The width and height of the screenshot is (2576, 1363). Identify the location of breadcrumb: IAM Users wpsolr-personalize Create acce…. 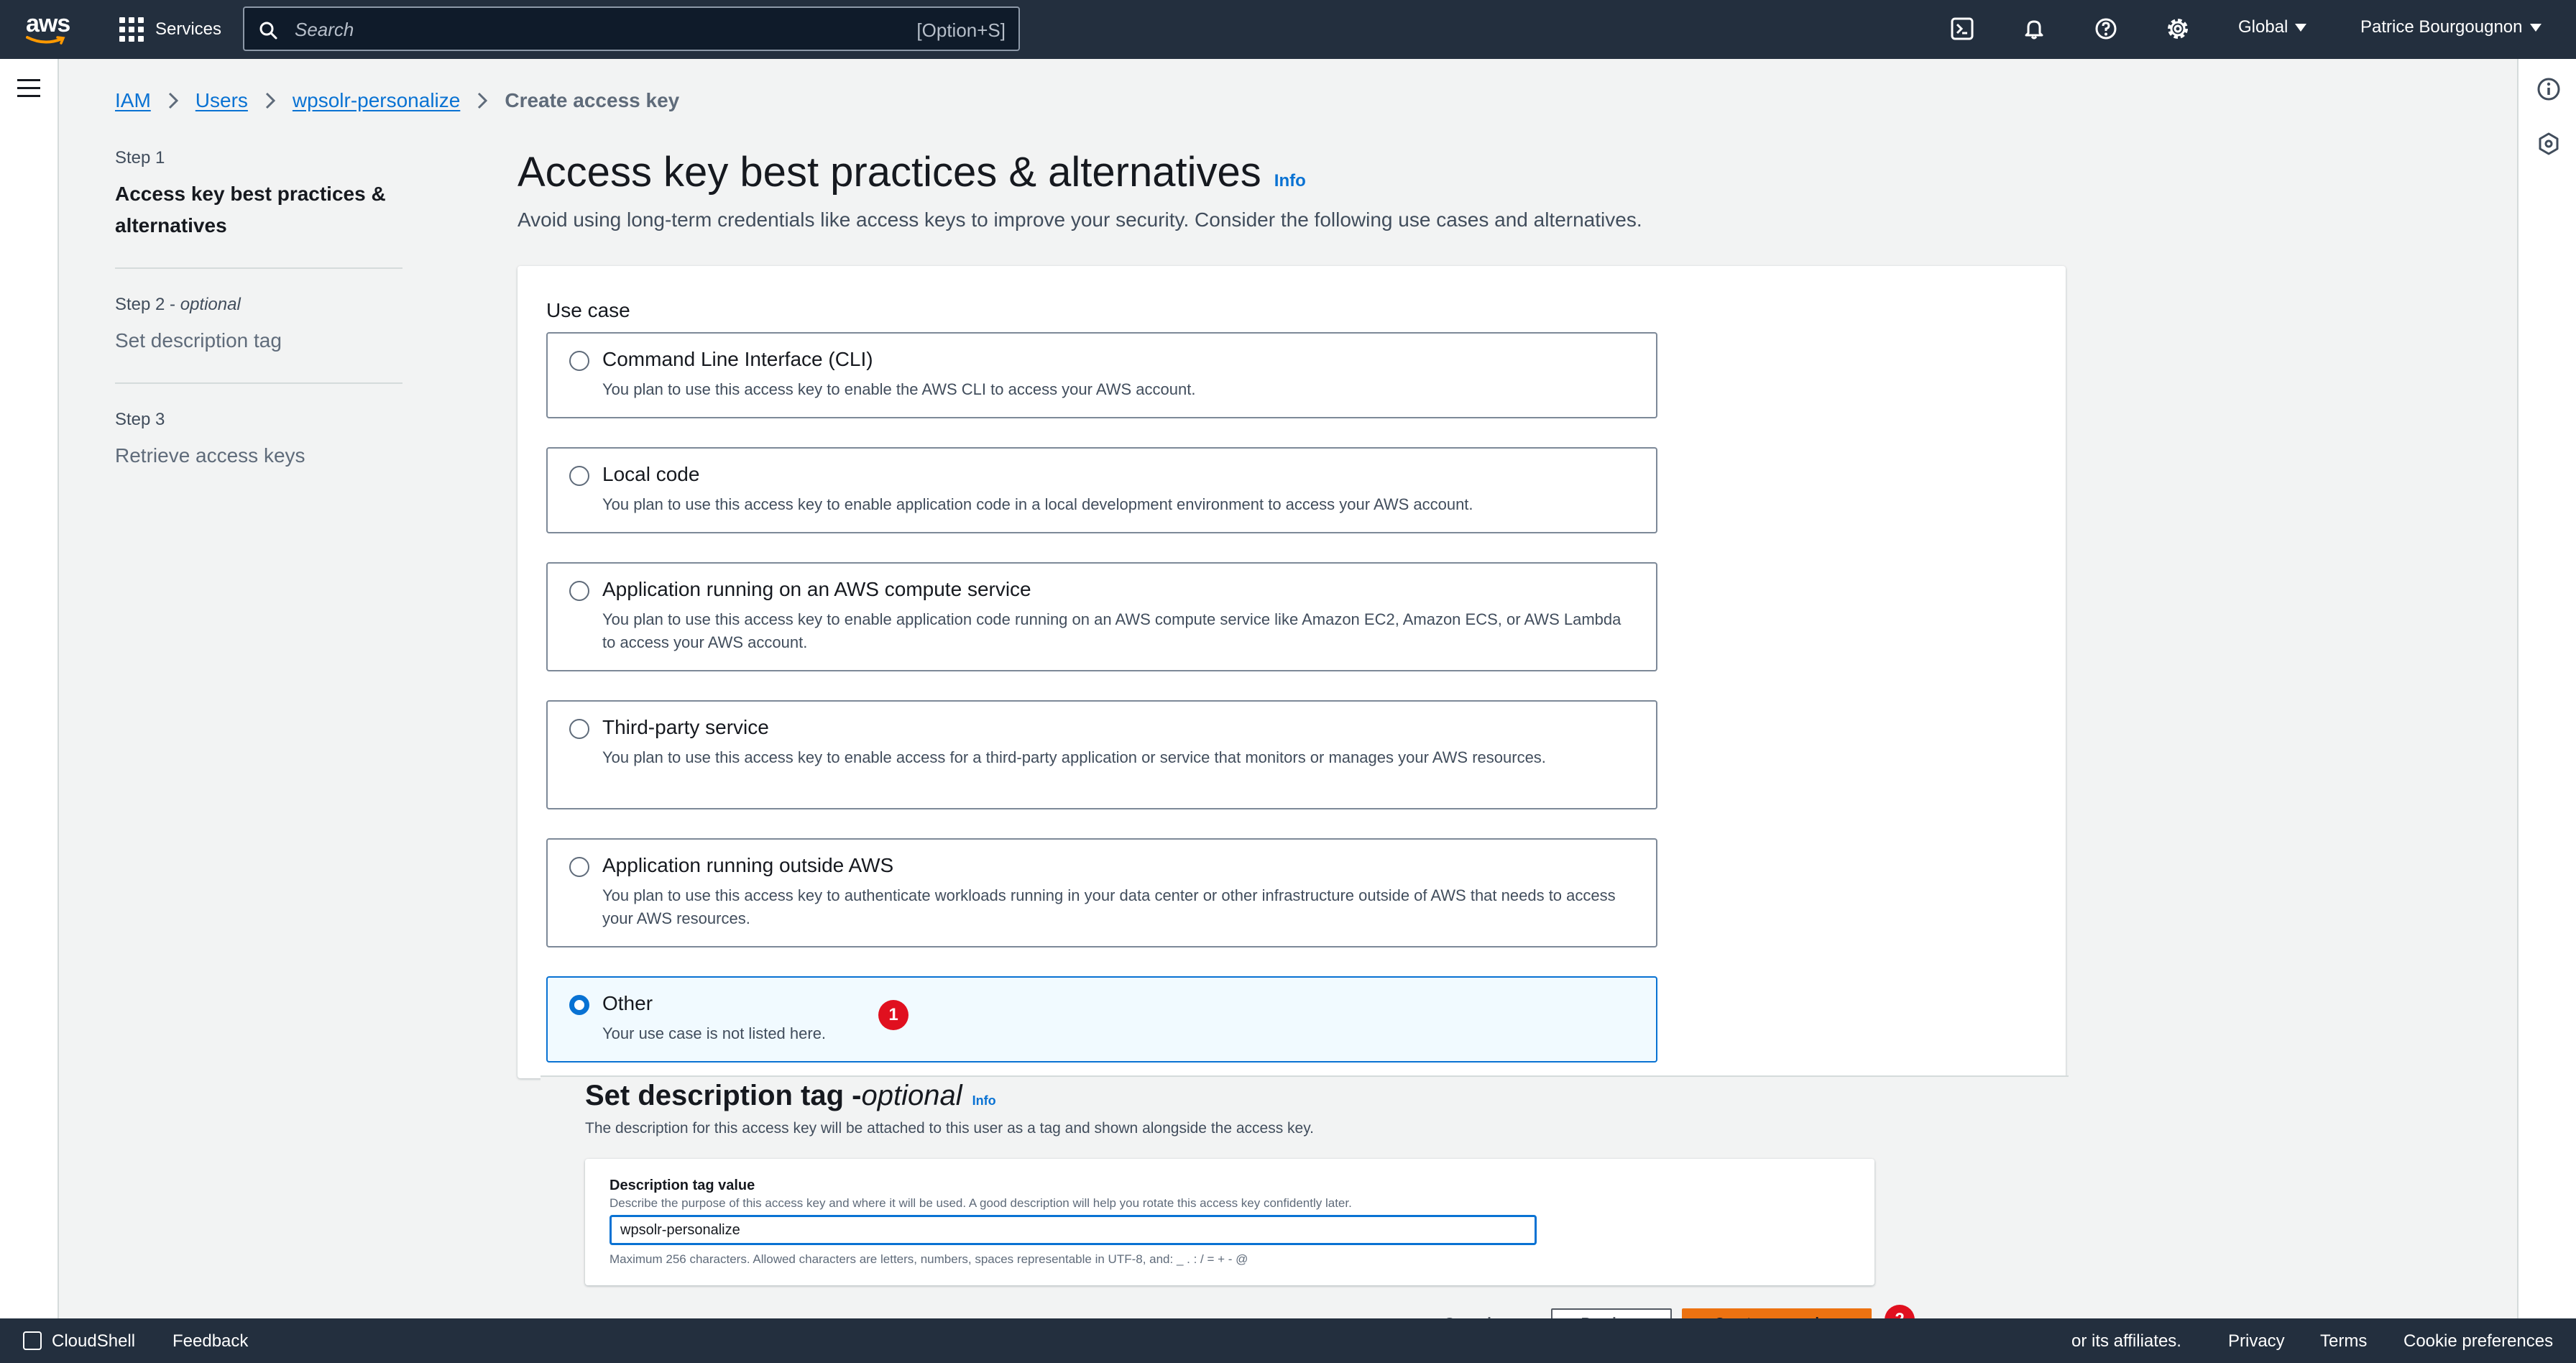
(397, 100).